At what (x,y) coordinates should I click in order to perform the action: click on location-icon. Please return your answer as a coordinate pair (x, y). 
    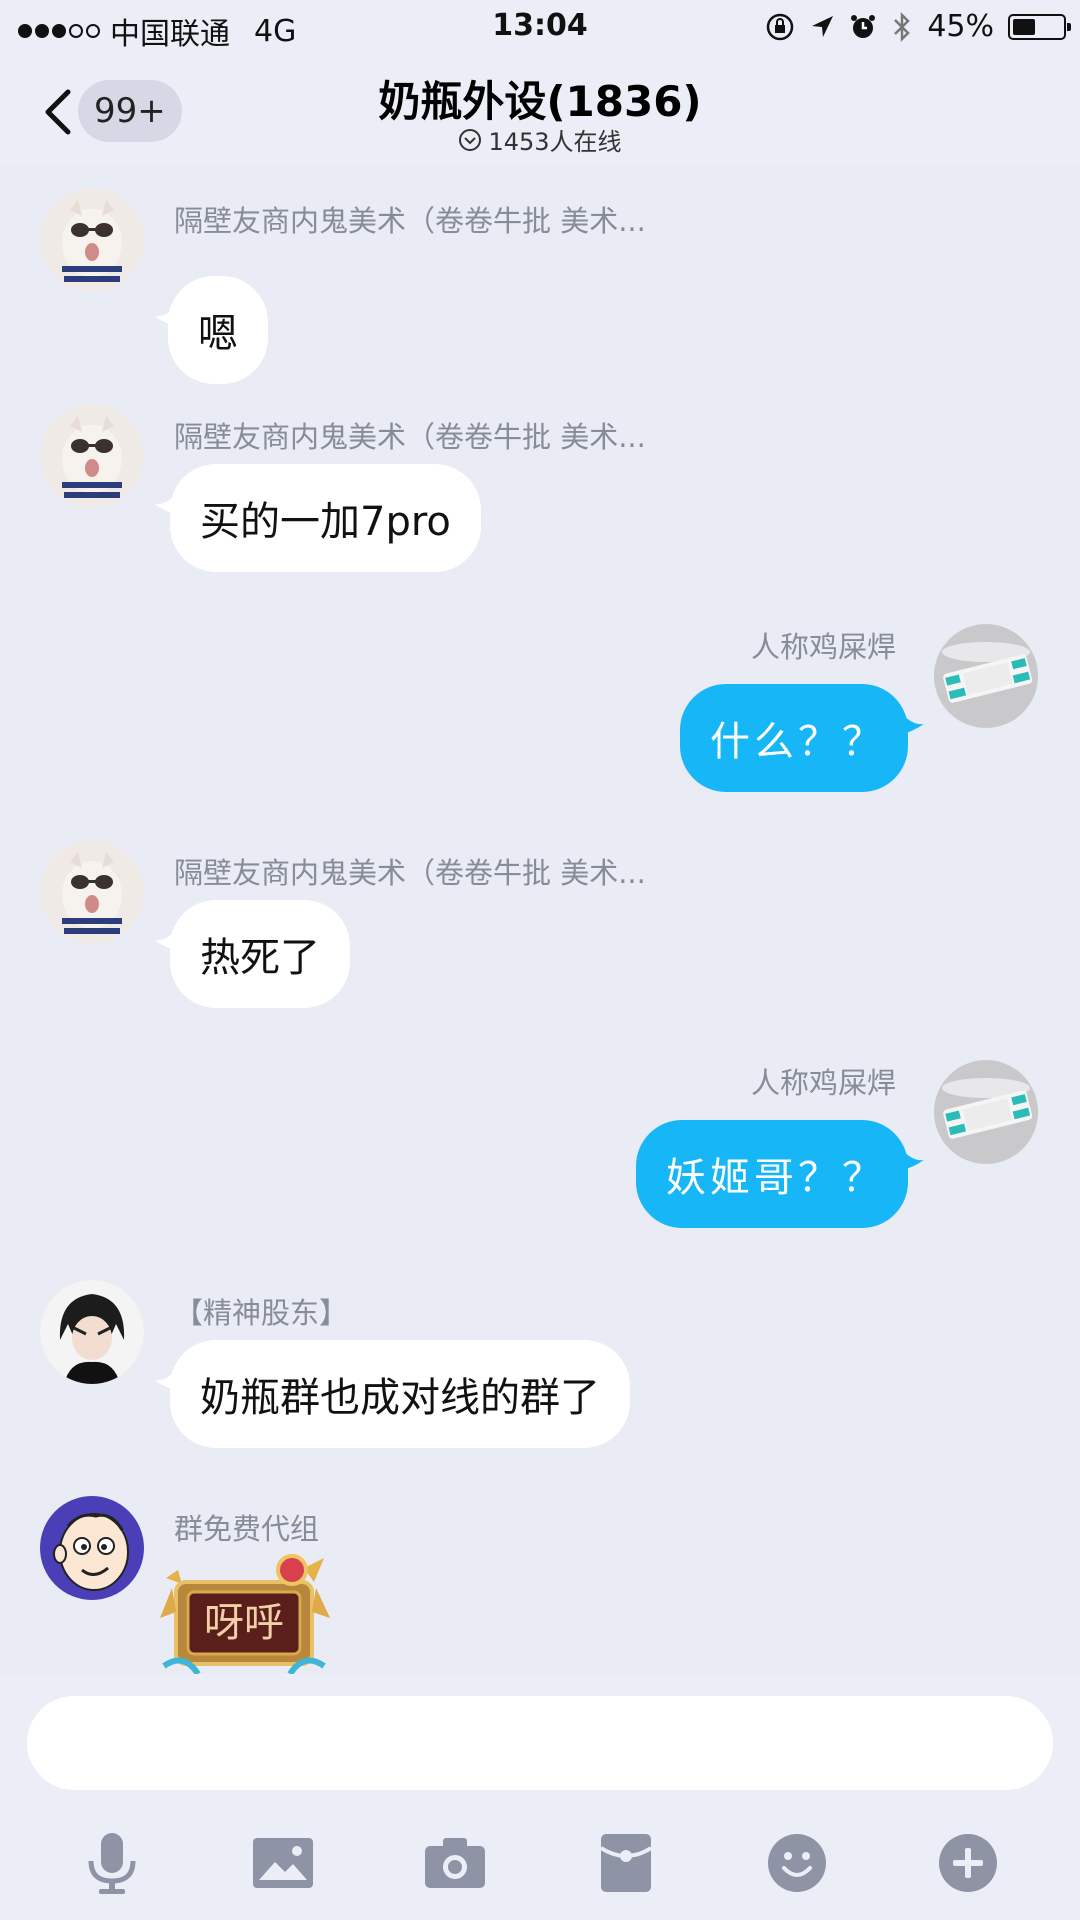
    Looking at the image, I should click on (823, 26).